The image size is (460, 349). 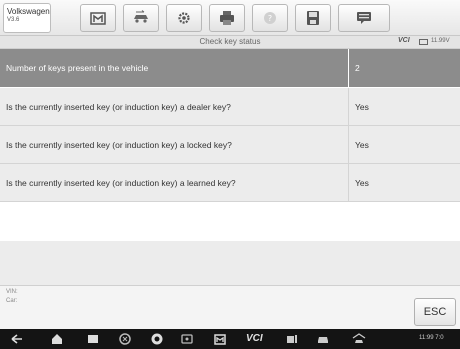 What do you see at coordinates (157, 339) in the screenshot?
I see `camera-icon` at bounding box center [157, 339].